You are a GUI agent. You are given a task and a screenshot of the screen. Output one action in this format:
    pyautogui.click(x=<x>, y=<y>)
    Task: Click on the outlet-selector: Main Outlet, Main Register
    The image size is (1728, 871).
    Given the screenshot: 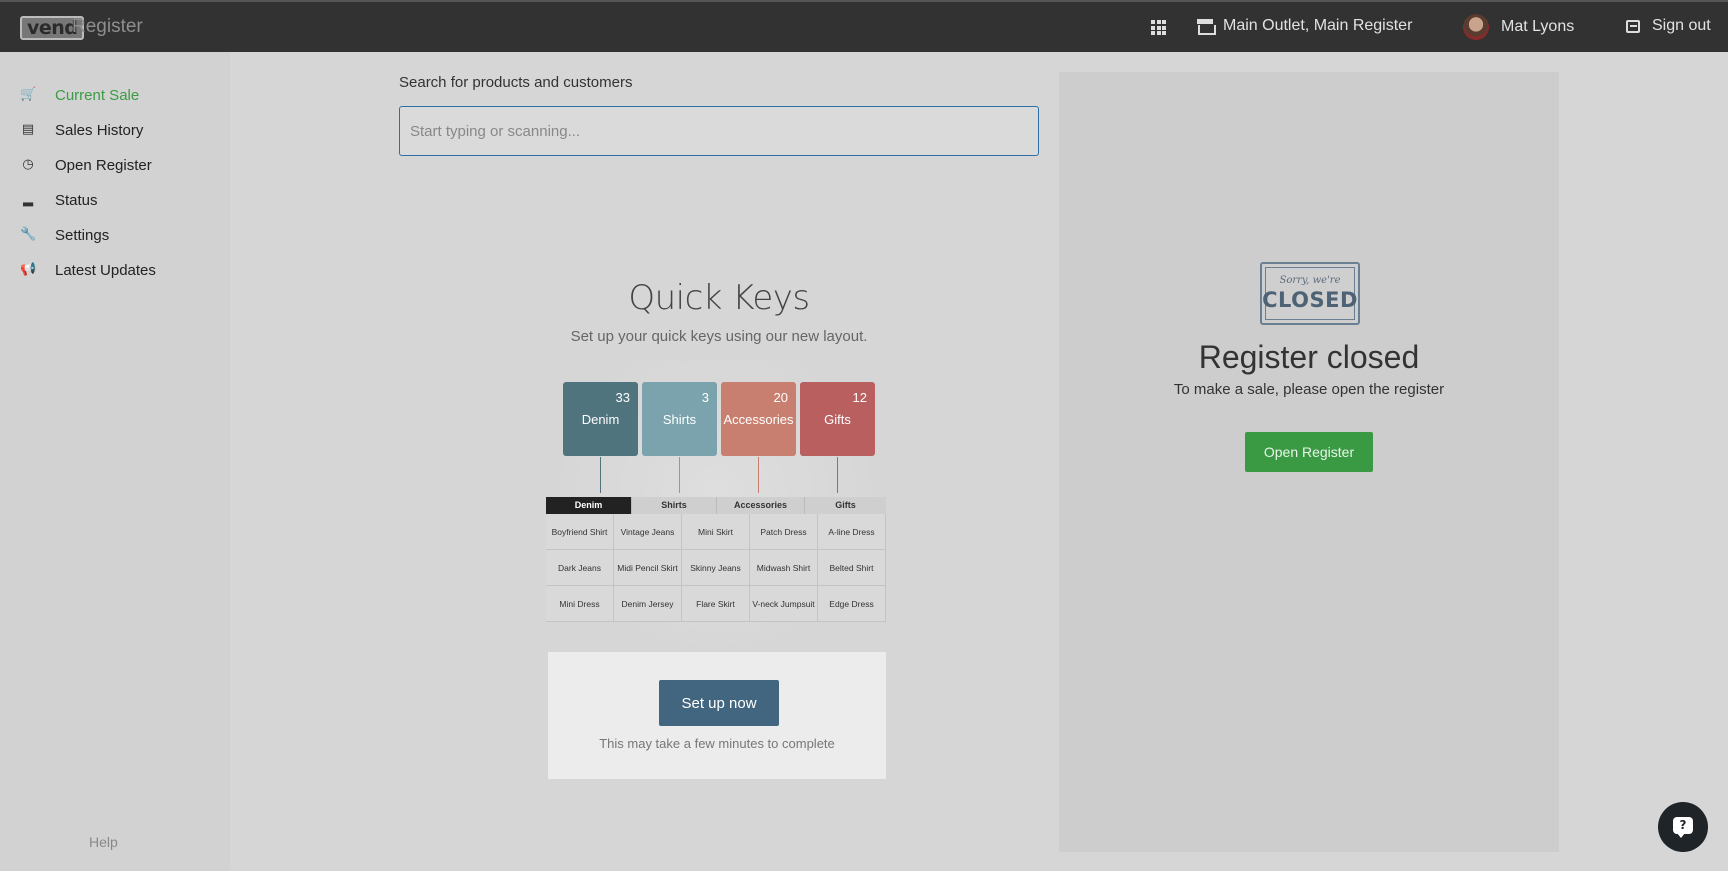 What is the action you would take?
    pyautogui.click(x=1304, y=26)
    